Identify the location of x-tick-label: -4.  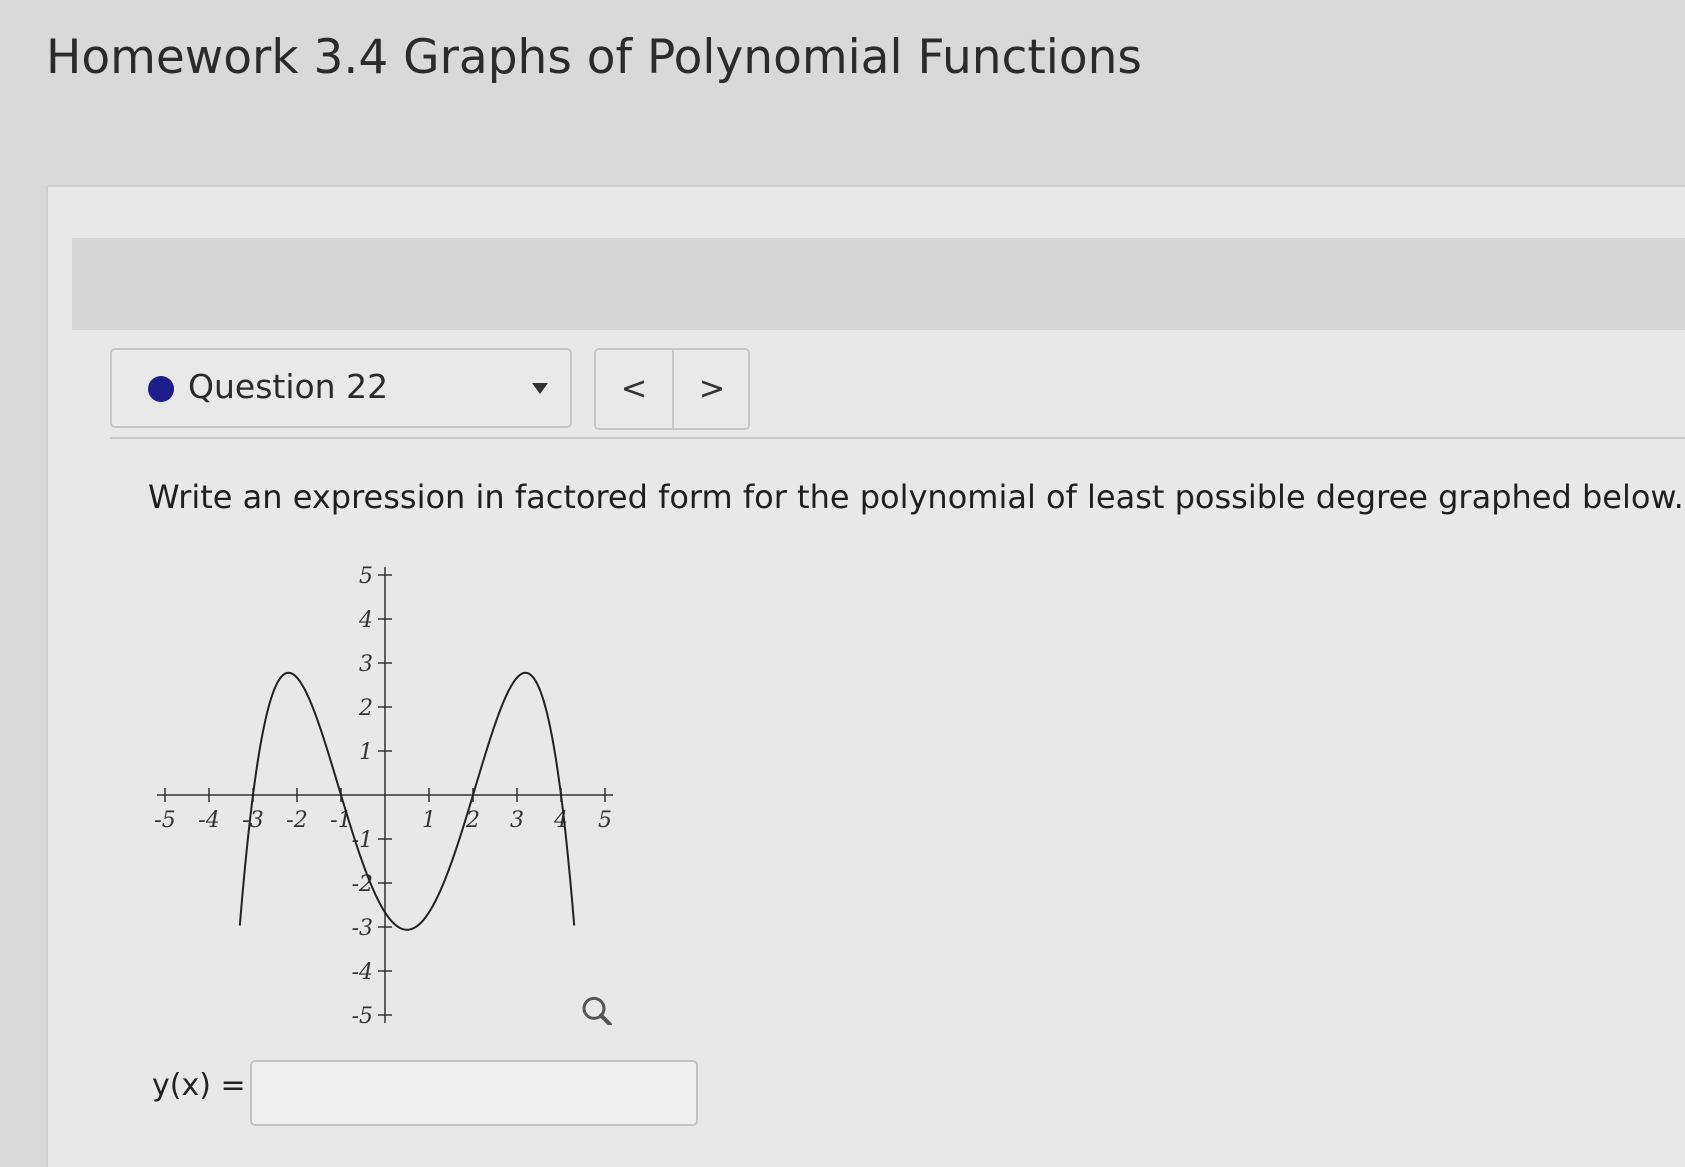
(208, 820).